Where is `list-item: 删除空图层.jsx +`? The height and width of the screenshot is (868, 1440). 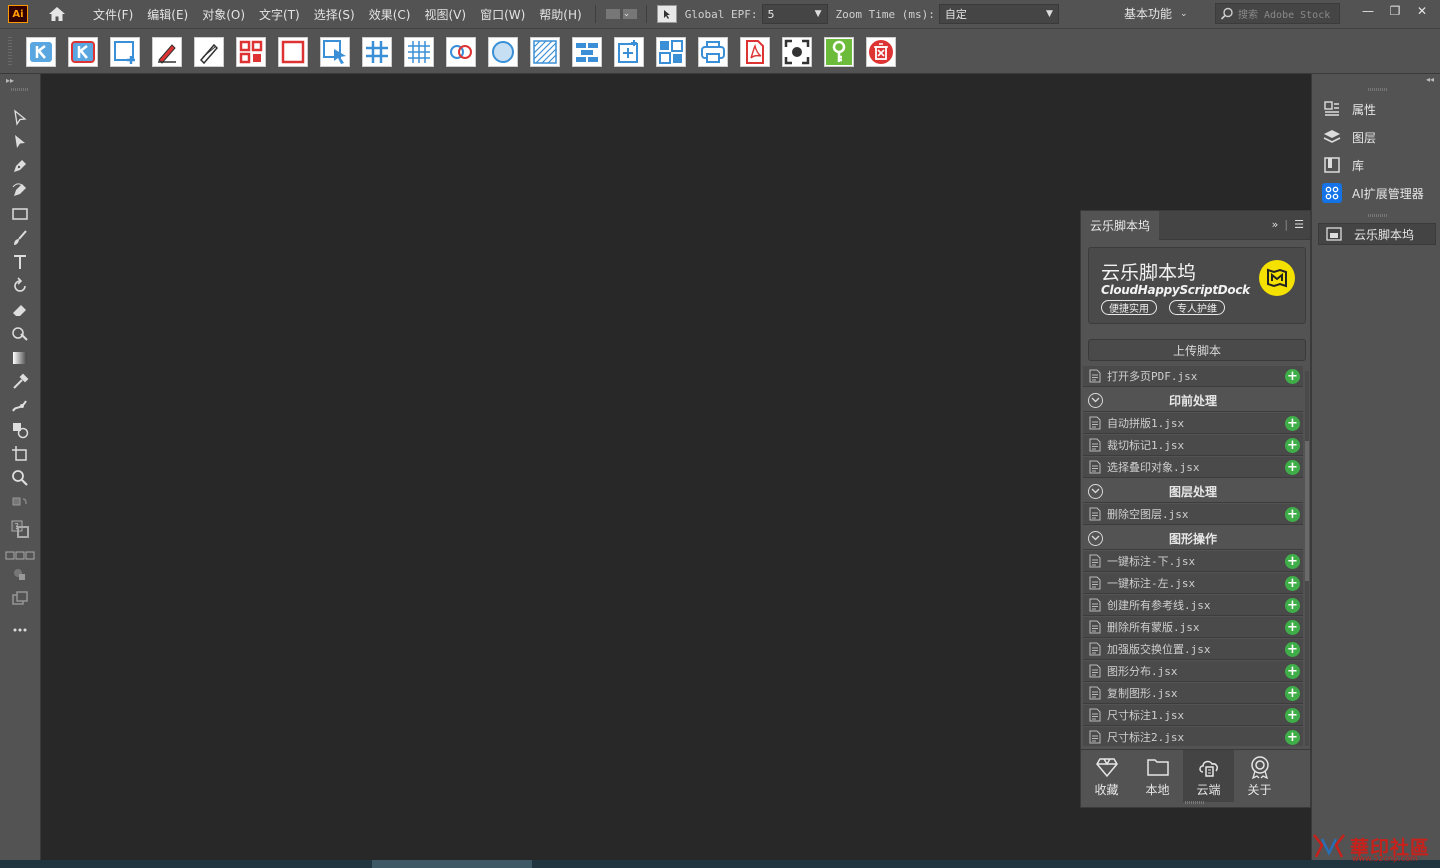 list-item: 删除空图层.jsx + is located at coordinates (1193, 514).